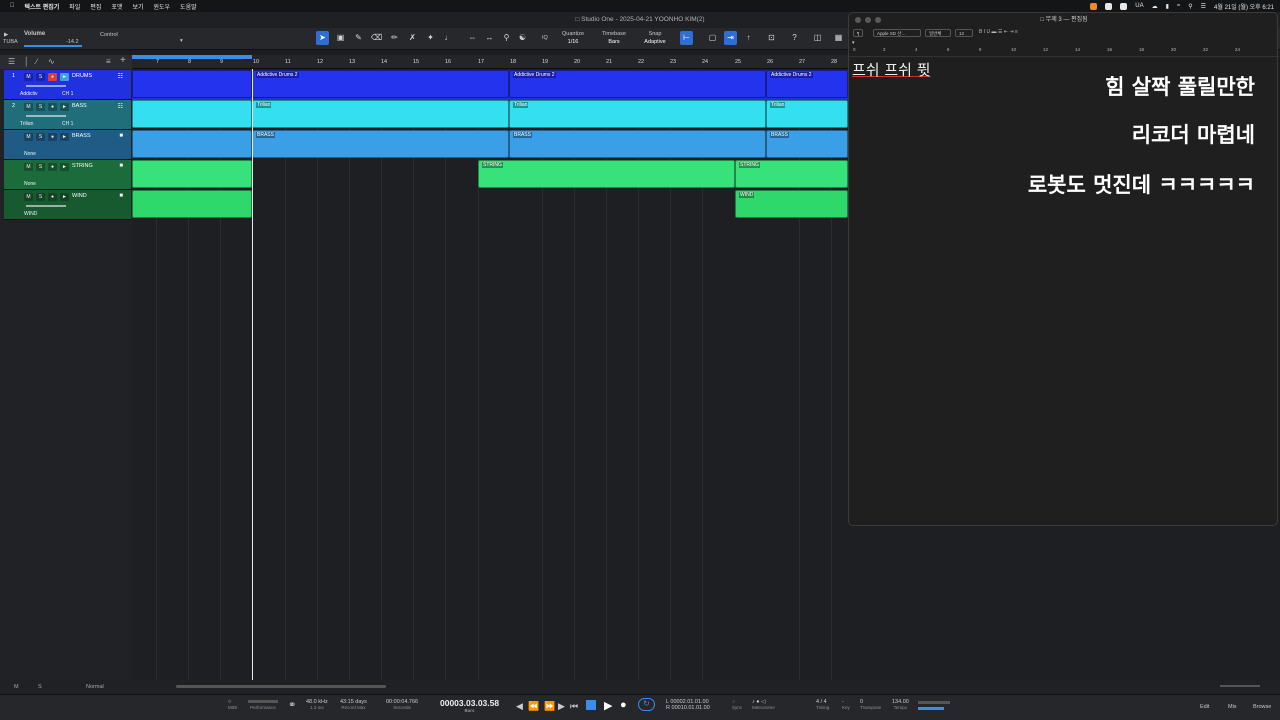 This screenshot has height=720, width=1280. I want to click on zoom-icon: ⚲, so click(506, 38).